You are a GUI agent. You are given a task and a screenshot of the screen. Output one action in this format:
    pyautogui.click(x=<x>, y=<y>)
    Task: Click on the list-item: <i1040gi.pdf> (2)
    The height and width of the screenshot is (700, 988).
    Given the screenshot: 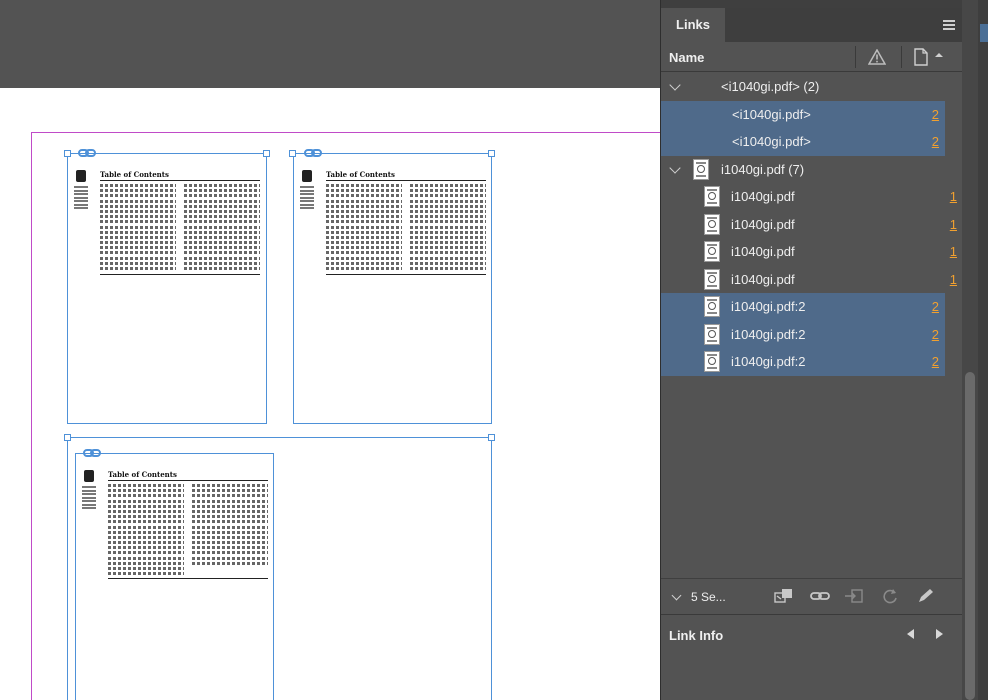 What is the action you would take?
    pyautogui.click(x=812, y=87)
    